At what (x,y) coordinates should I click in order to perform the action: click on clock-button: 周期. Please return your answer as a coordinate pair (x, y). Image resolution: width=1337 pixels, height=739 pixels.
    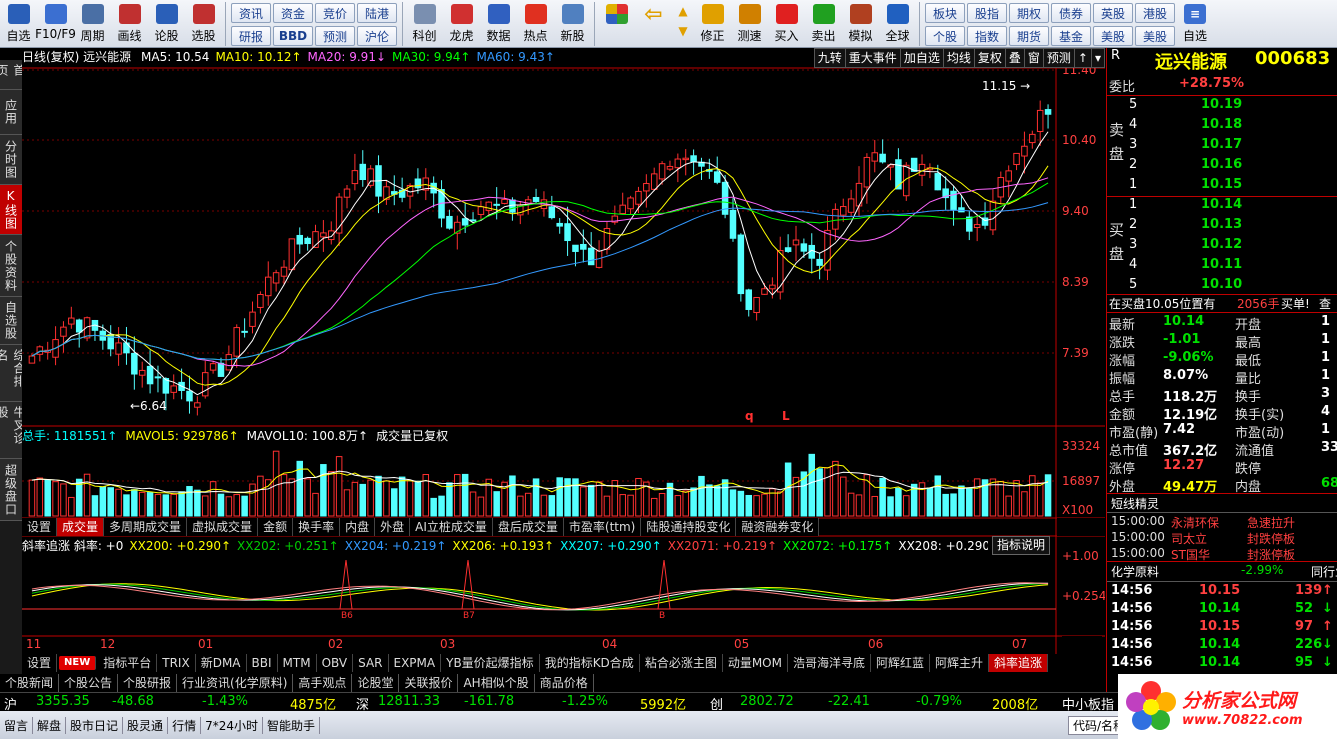
    Looking at the image, I should click on (92, 23).